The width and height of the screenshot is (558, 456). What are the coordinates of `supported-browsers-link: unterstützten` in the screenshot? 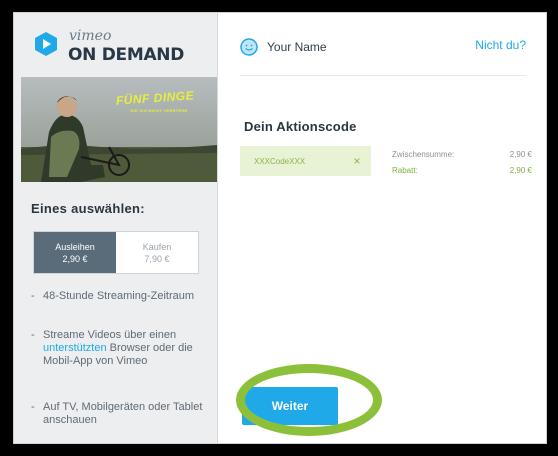 It's located at (75, 348).